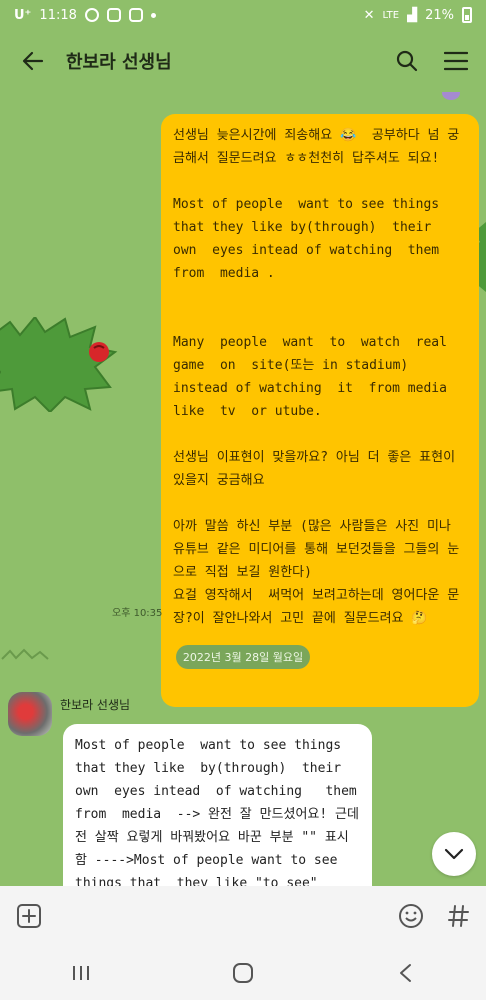 The height and width of the screenshot is (1000, 486). I want to click on emoji-icon, so click(411, 916).